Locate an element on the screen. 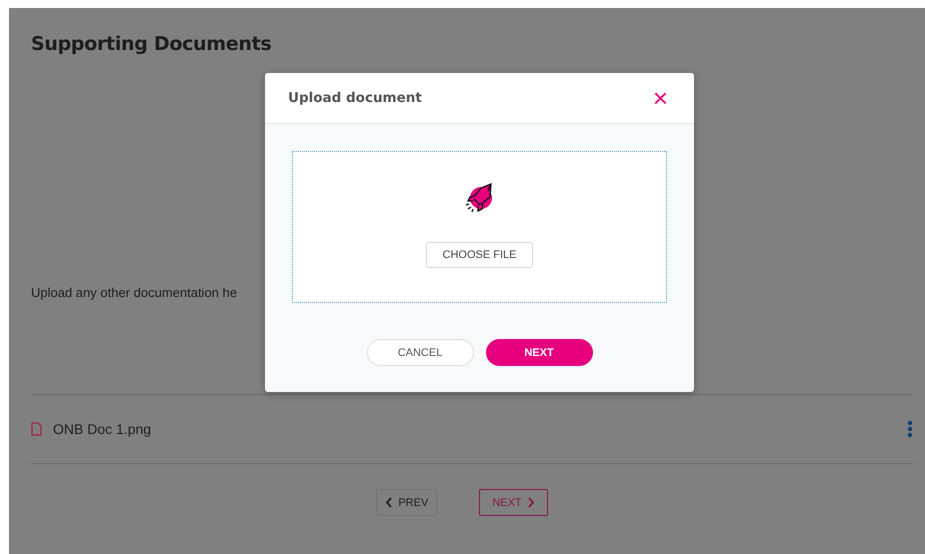 This screenshot has width=925, height=554. prev-button: PREV is located at coordinates (407, 502).